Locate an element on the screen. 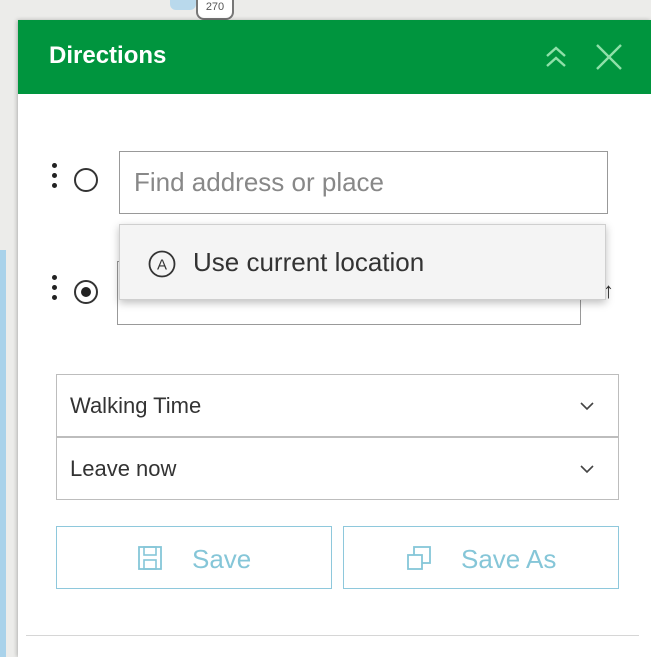 The image size is (651, 657). travel-mode-value: Walking Time is located at coordinates (136, 405).